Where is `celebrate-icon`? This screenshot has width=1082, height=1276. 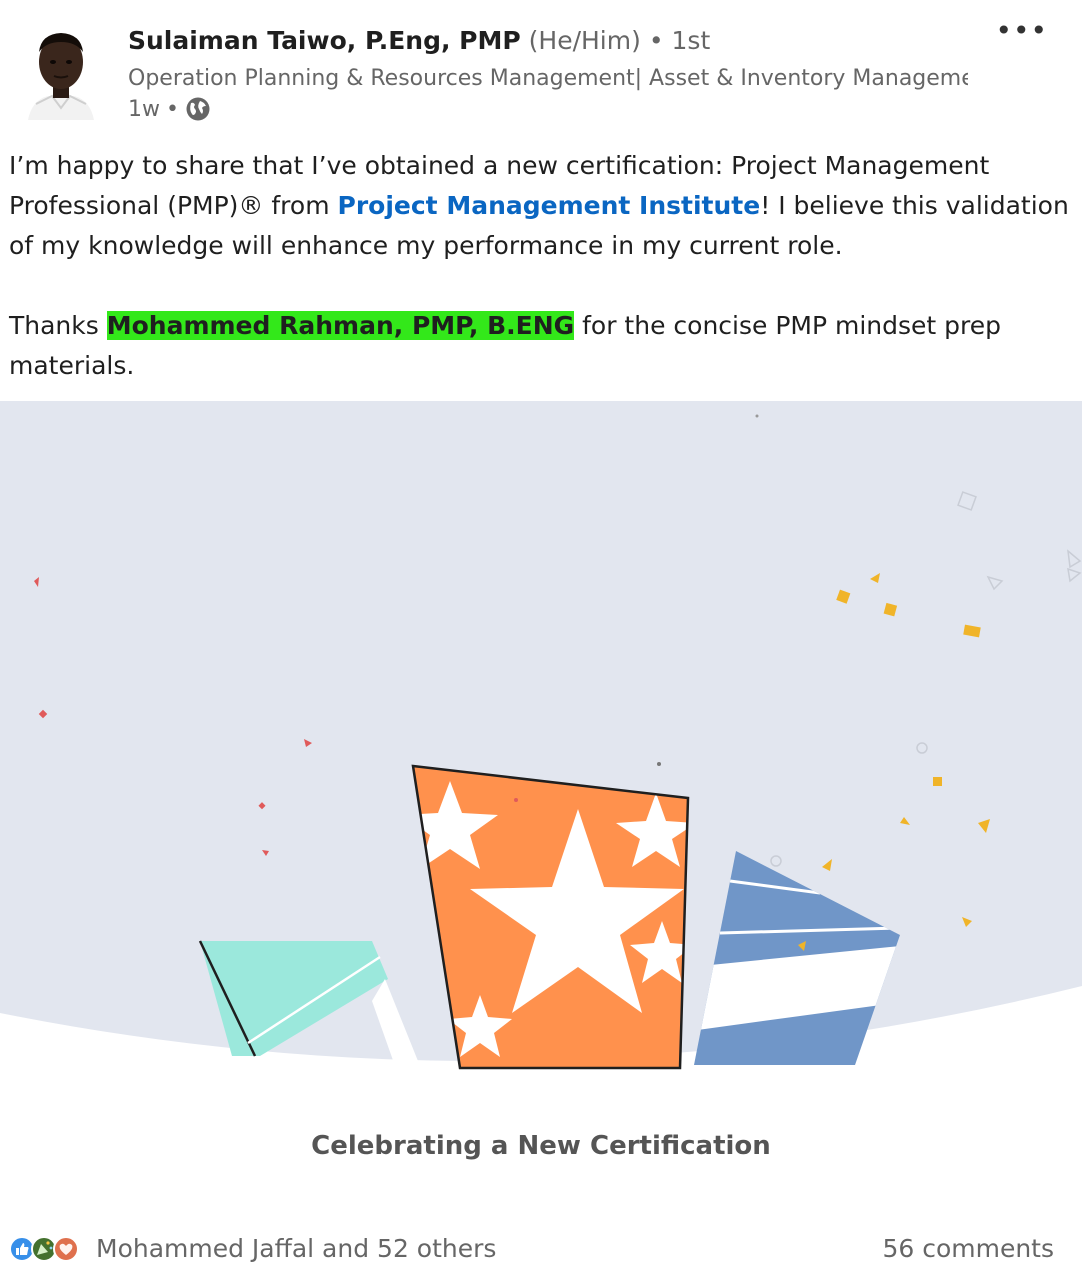 celebrate-icon is located at coordinates (44, 1249).